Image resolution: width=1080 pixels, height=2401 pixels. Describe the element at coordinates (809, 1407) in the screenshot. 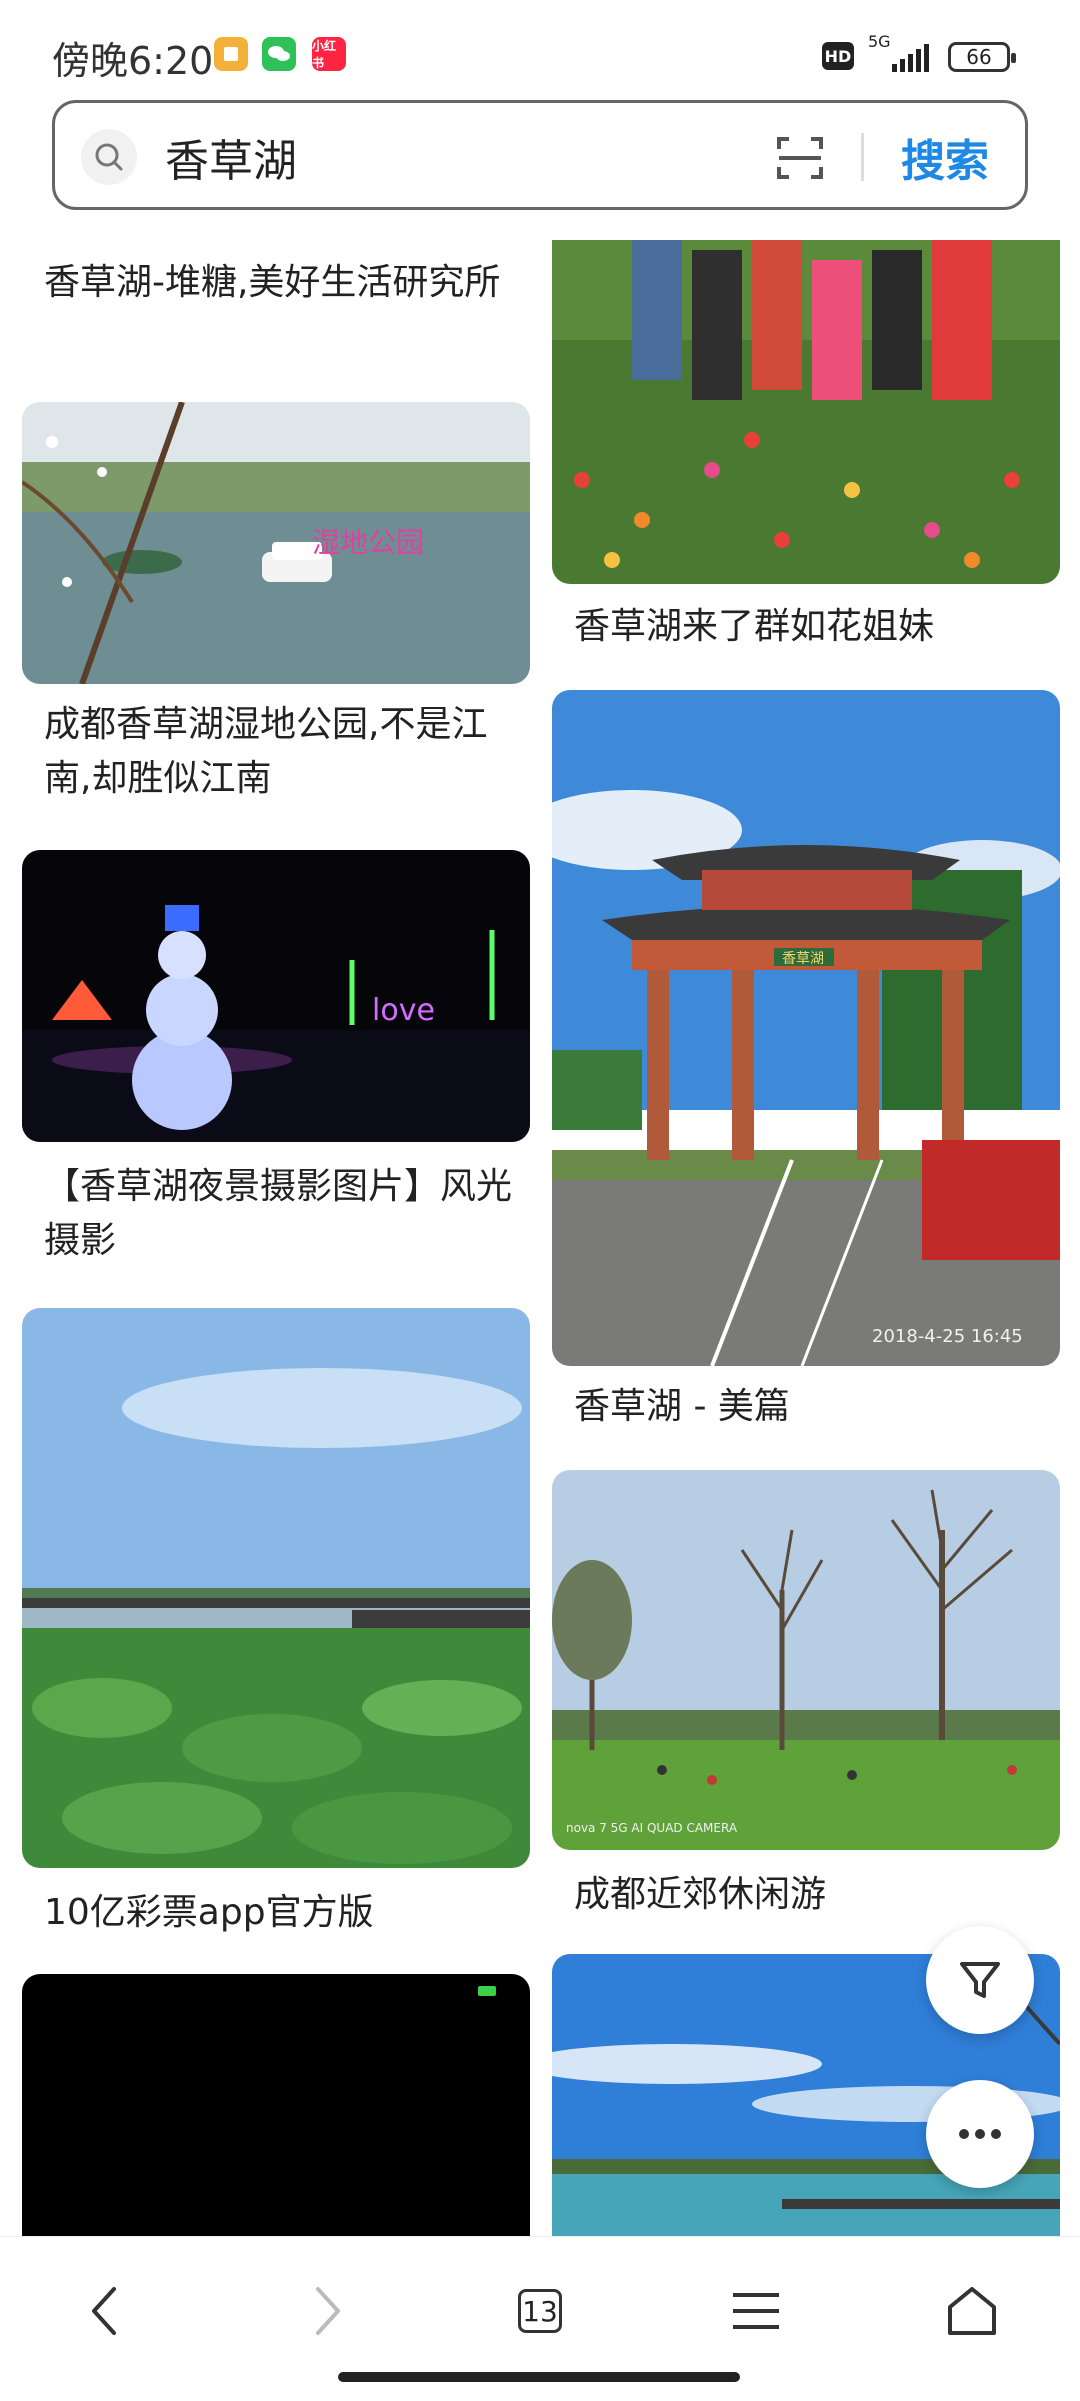

I see `result-caption: 香草湖 - 美篇` at that location.